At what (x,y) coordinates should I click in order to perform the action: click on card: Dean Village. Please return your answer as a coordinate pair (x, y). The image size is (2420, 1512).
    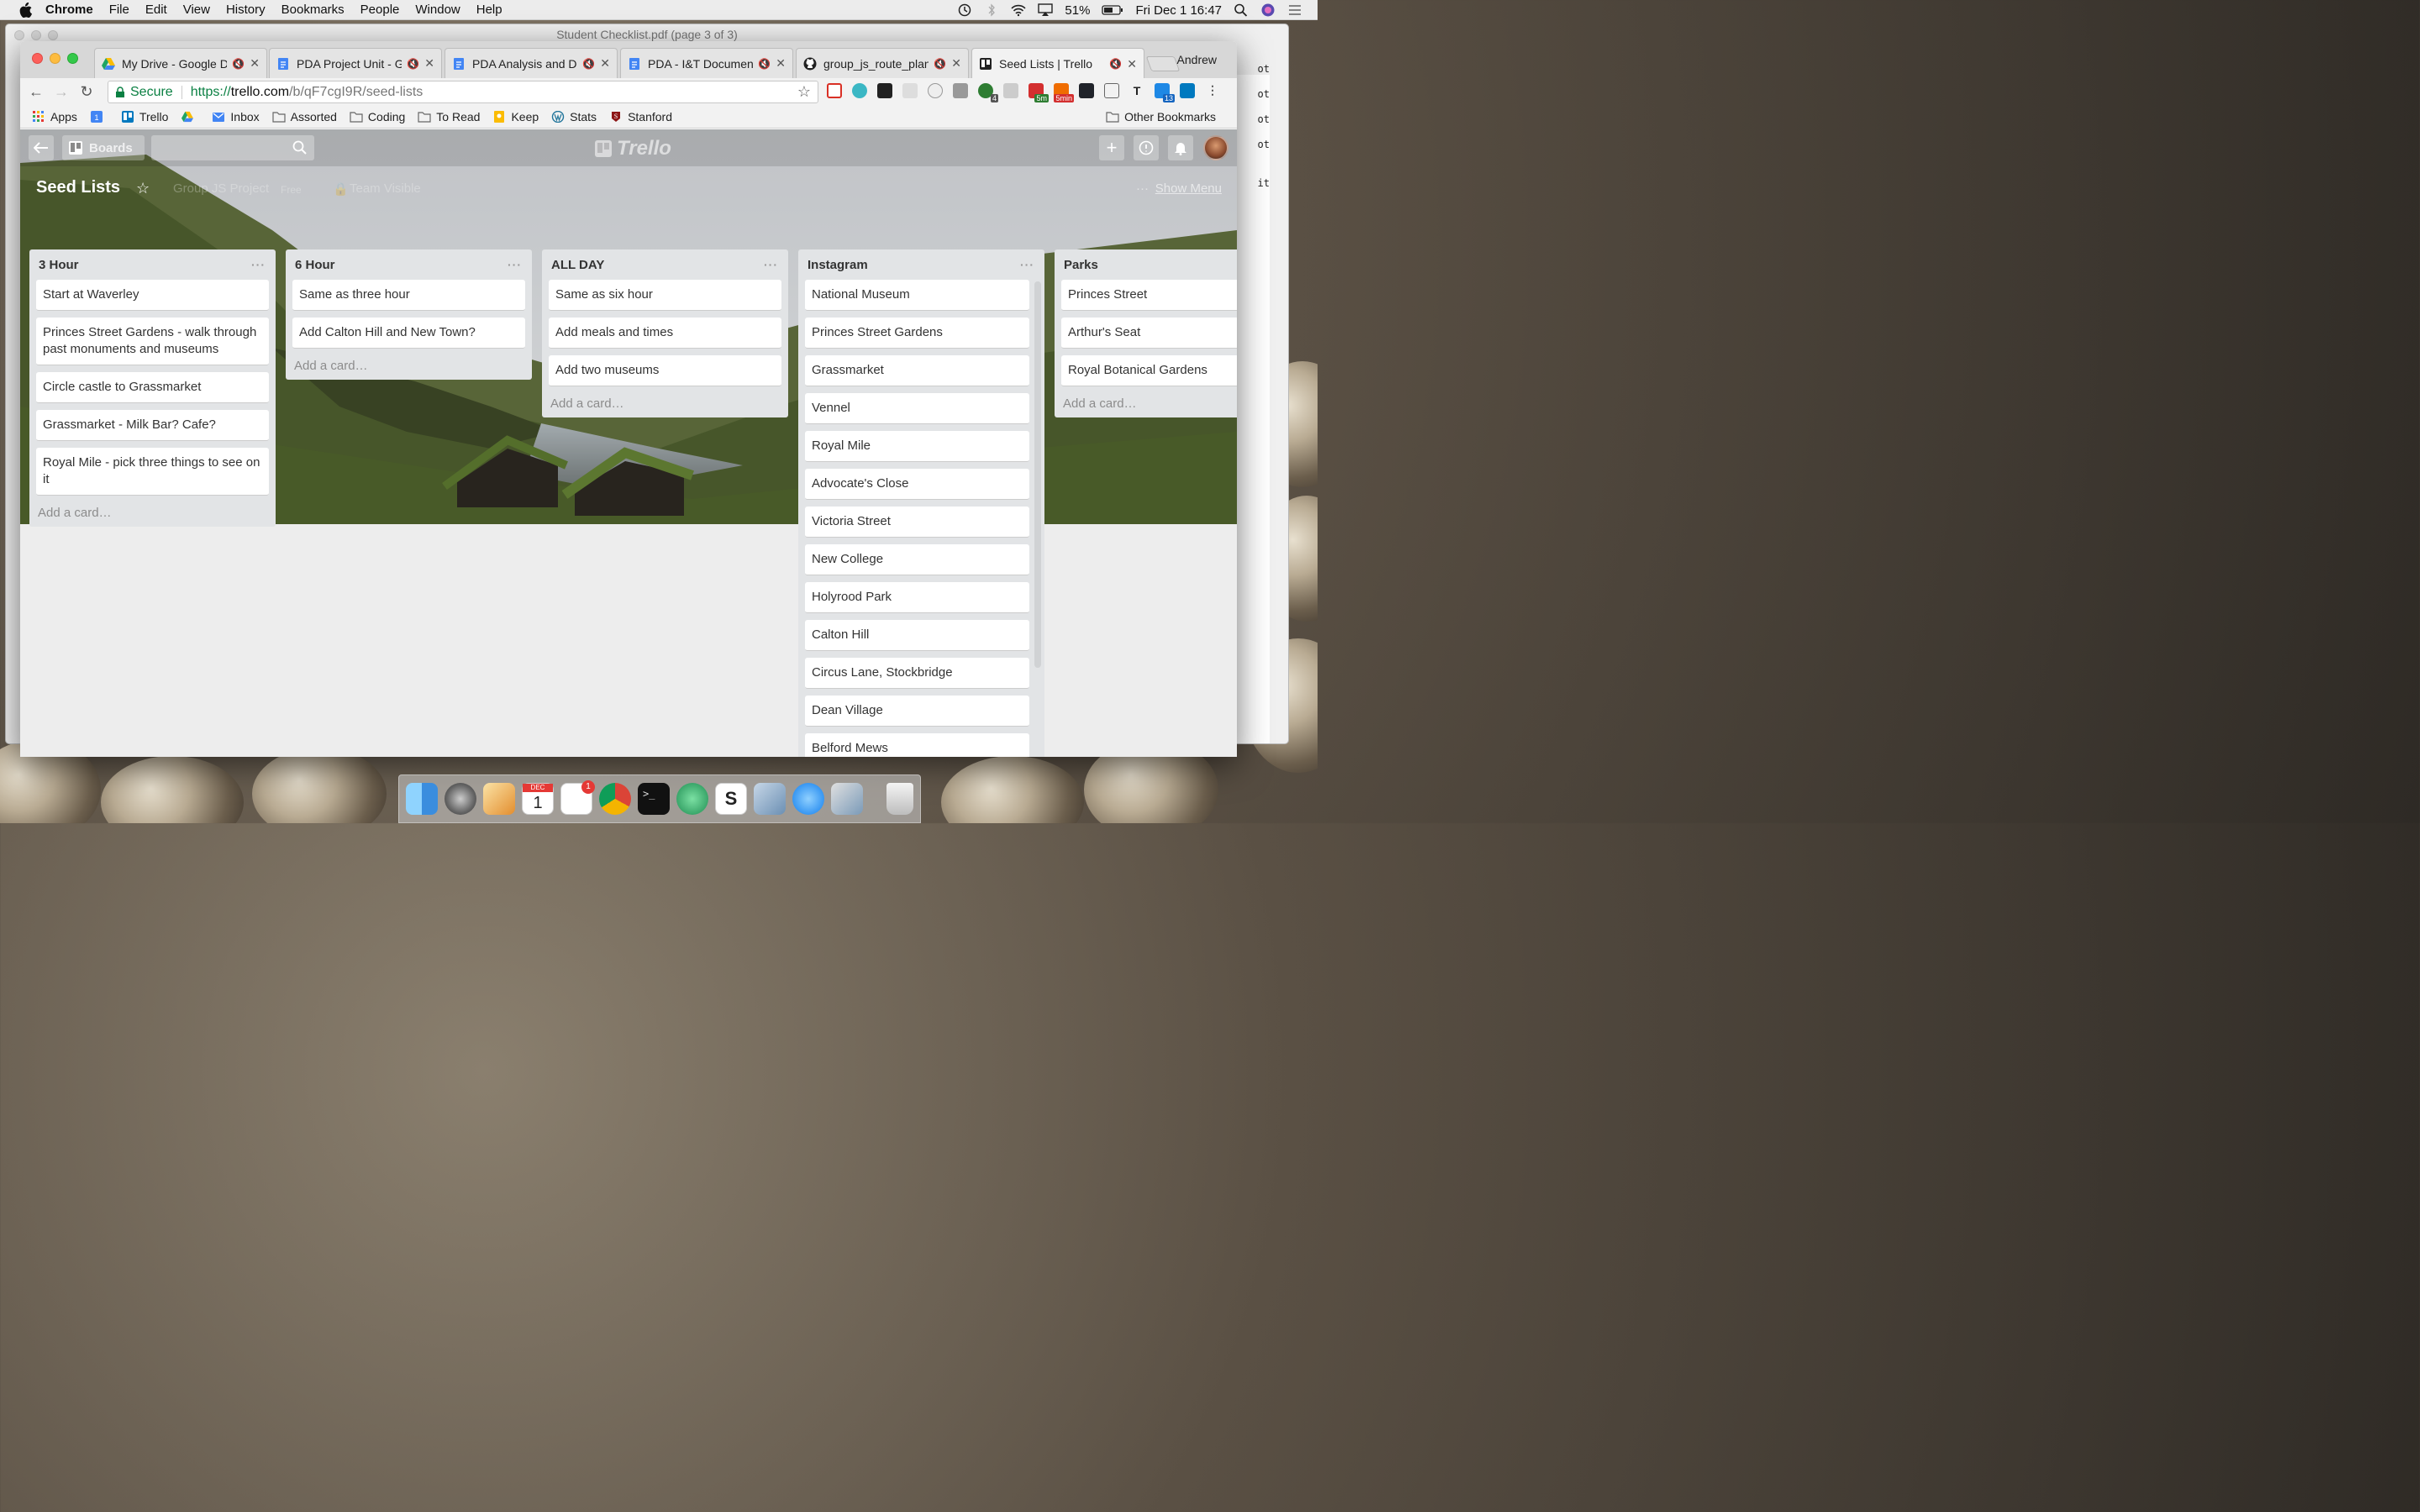
    Looking at the image, I should click on (917, 711).